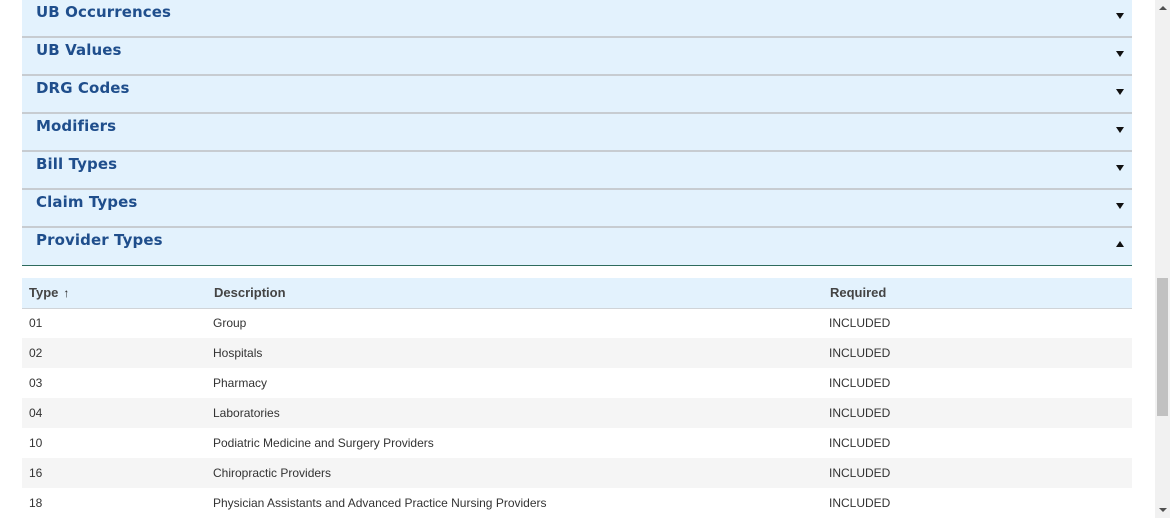 This screenshot has width=1170, height=518. What do you see at coordinates (577, 171) in the screenshot?
I see `accordion-bill-types: Bill Types` at bounding box center [577, 171].